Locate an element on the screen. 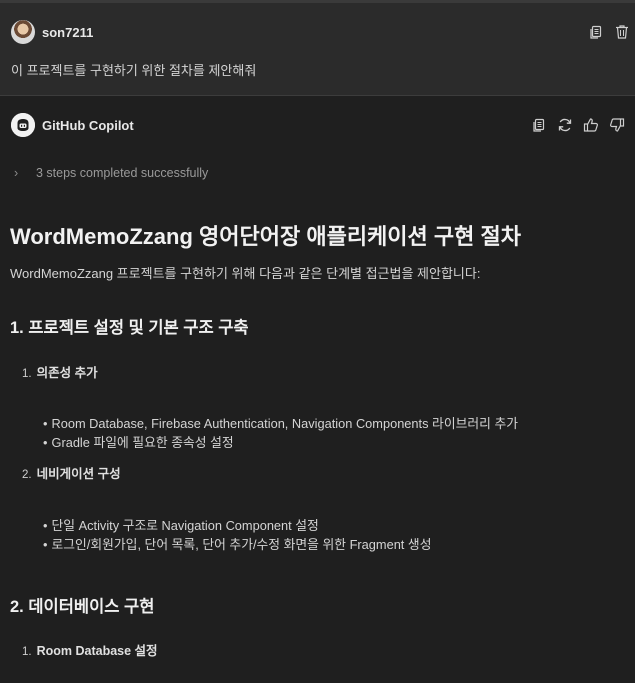 The height and width of the screenshot is (683, 635). list-item: • Gradle 파일에 필요한 종속성 설정 is located at coordinates (138, 442).